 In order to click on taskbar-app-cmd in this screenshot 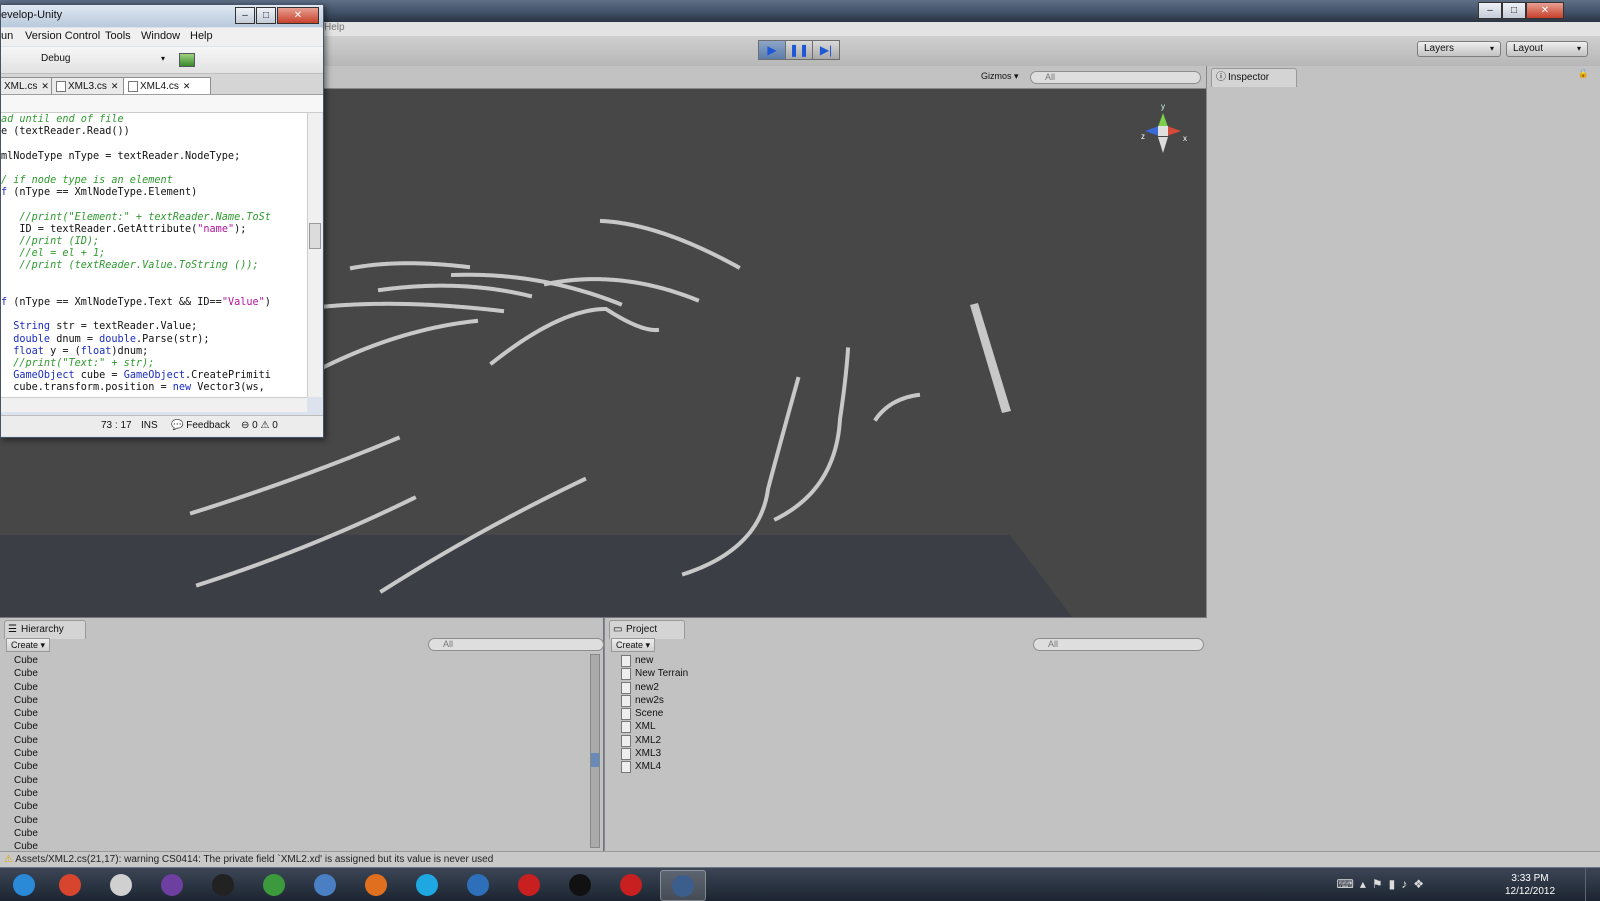, I will do `click(580, 884)`.